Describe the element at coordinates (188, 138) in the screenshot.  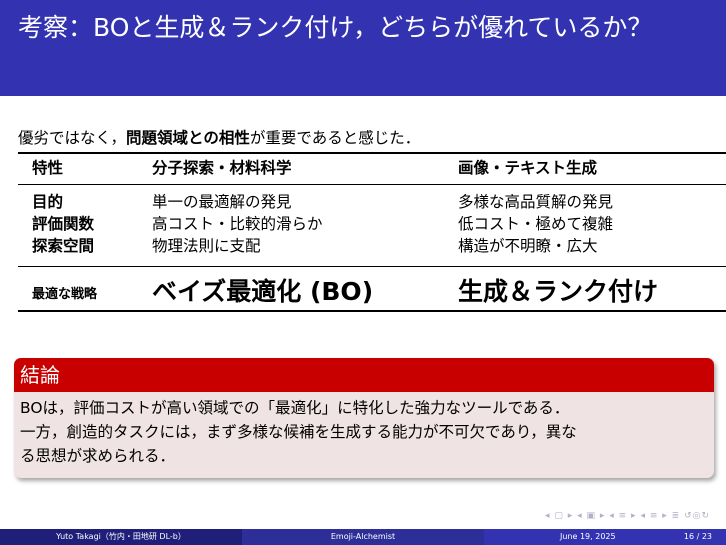
I see `intro-emphasis: 問題領域との相性` at that location.